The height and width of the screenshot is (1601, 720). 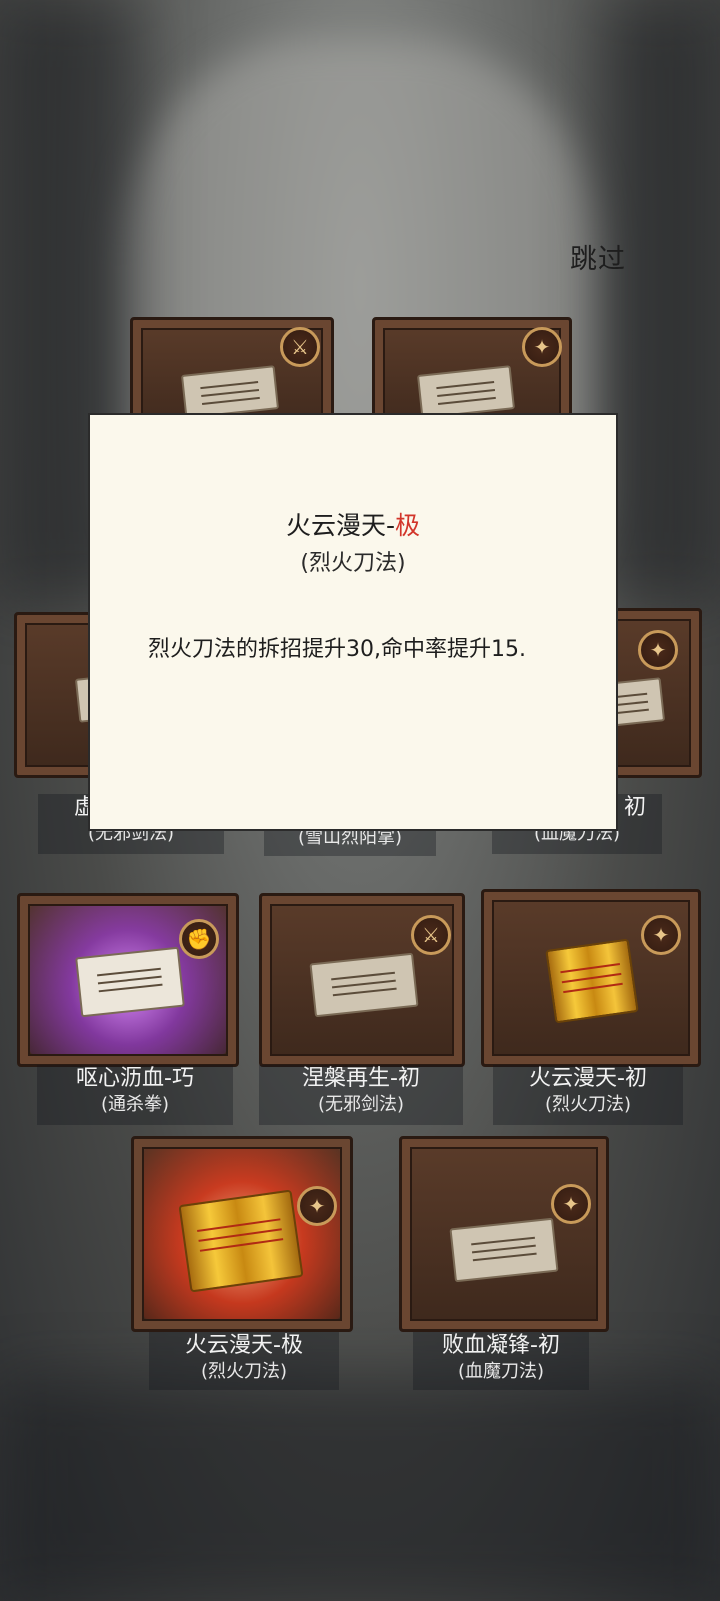 What do you see at coordinates (501, 1345) in the screenshot?
I see `card-name: 败血凝锋-初` at bounding box center [501, 1345].